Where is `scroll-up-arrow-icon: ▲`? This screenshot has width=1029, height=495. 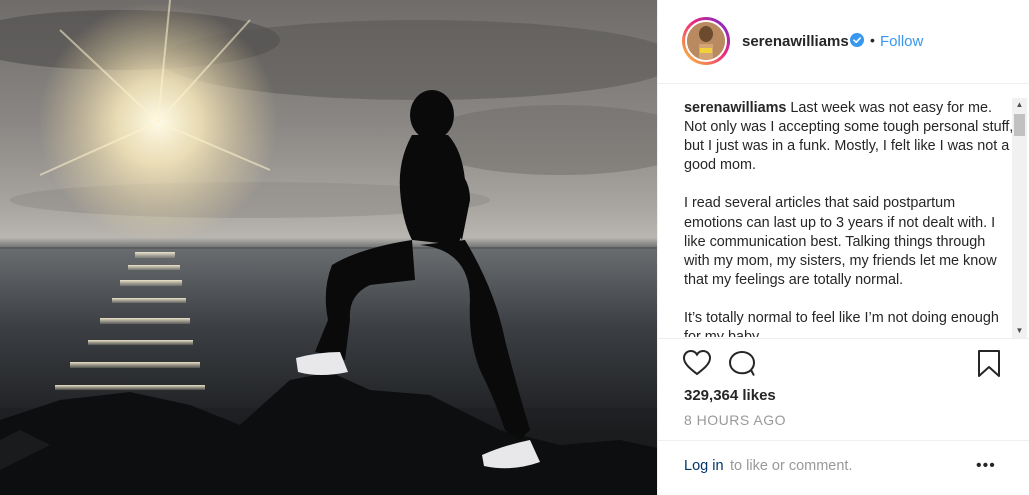 scroll-up-arrow-icon: ▲ is located at coordinates (1019, 105).